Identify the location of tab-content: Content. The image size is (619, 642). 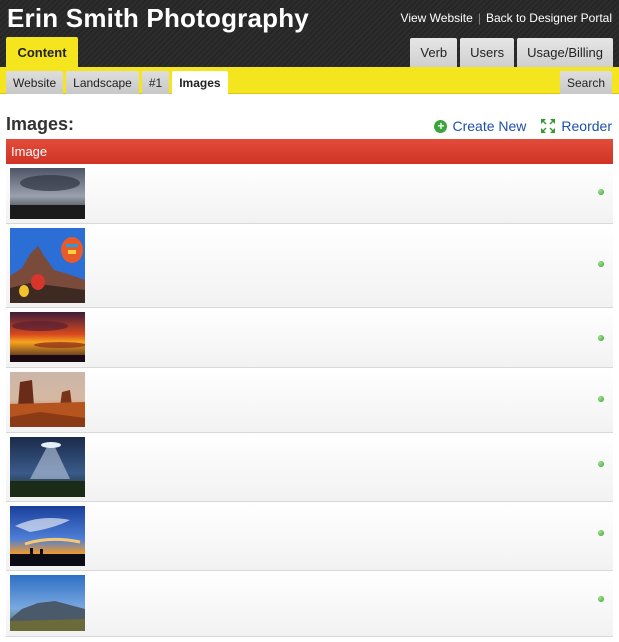
(42, 52).